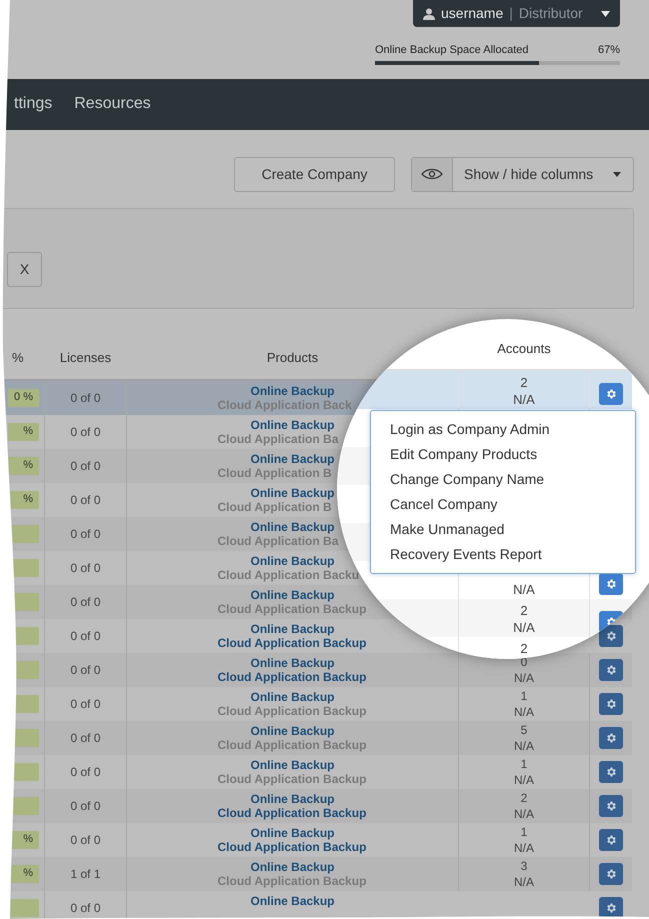 The width and height of the screenshot is (649, 919). What do you see at coordinates (524, 730) in the screenshot?
I see `accounts-cell: 5` at bounding box center [524, 730].